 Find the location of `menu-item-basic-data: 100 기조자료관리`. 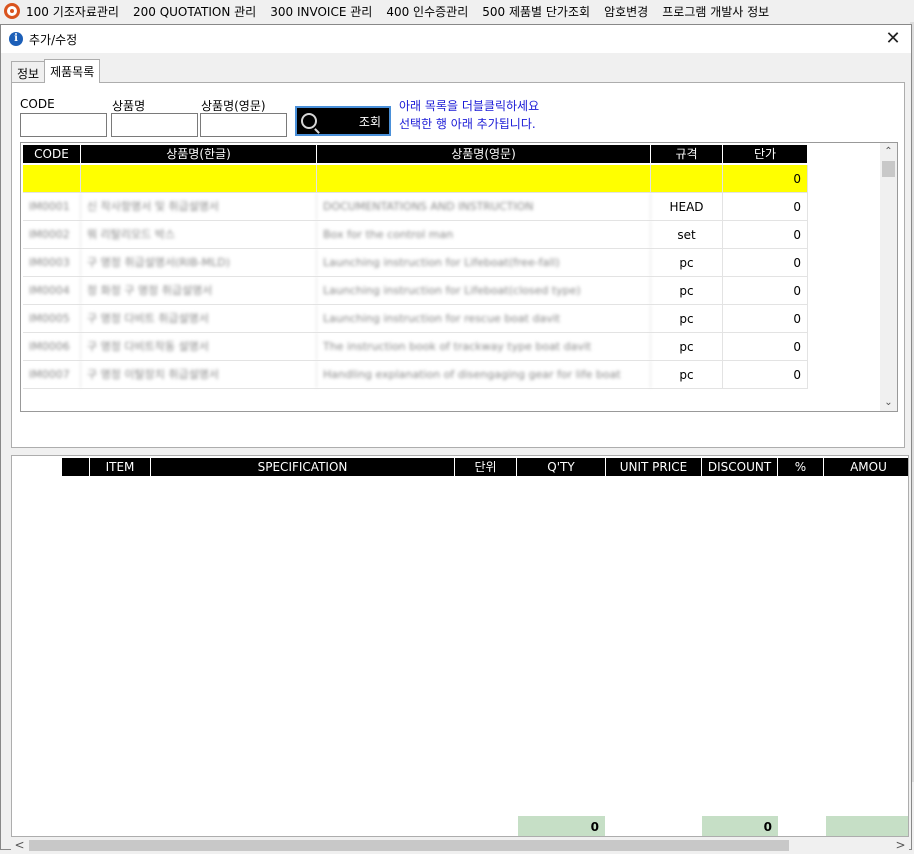

menu-item-basic-data: 100 기조자료관리 is located at coordinates (72, 11).